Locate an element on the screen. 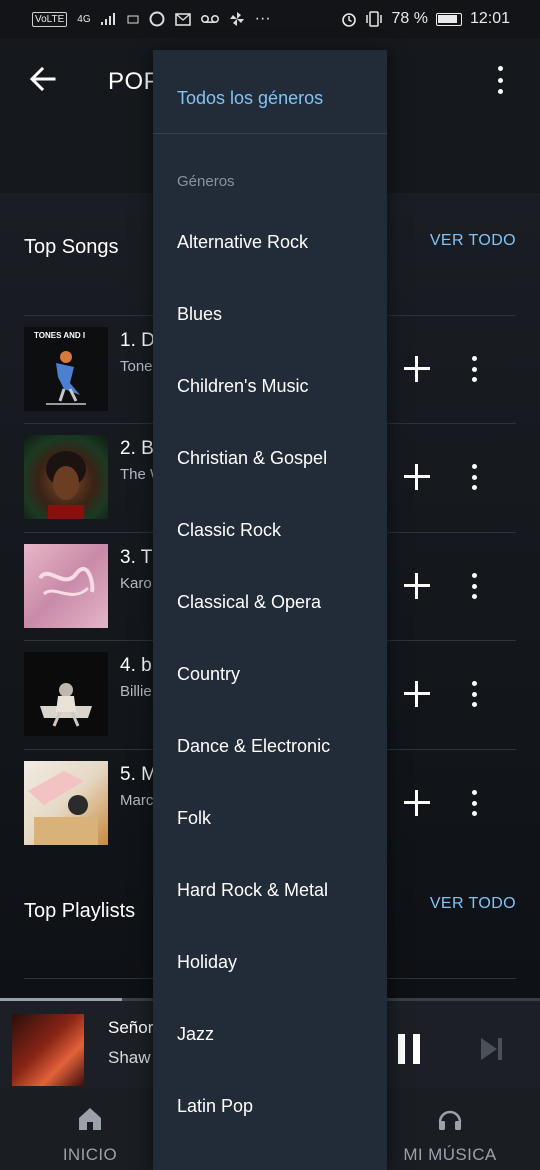 This screenshot has height=1170, width=540. menu-item-genre: Country is located at coordinates (277, 674).